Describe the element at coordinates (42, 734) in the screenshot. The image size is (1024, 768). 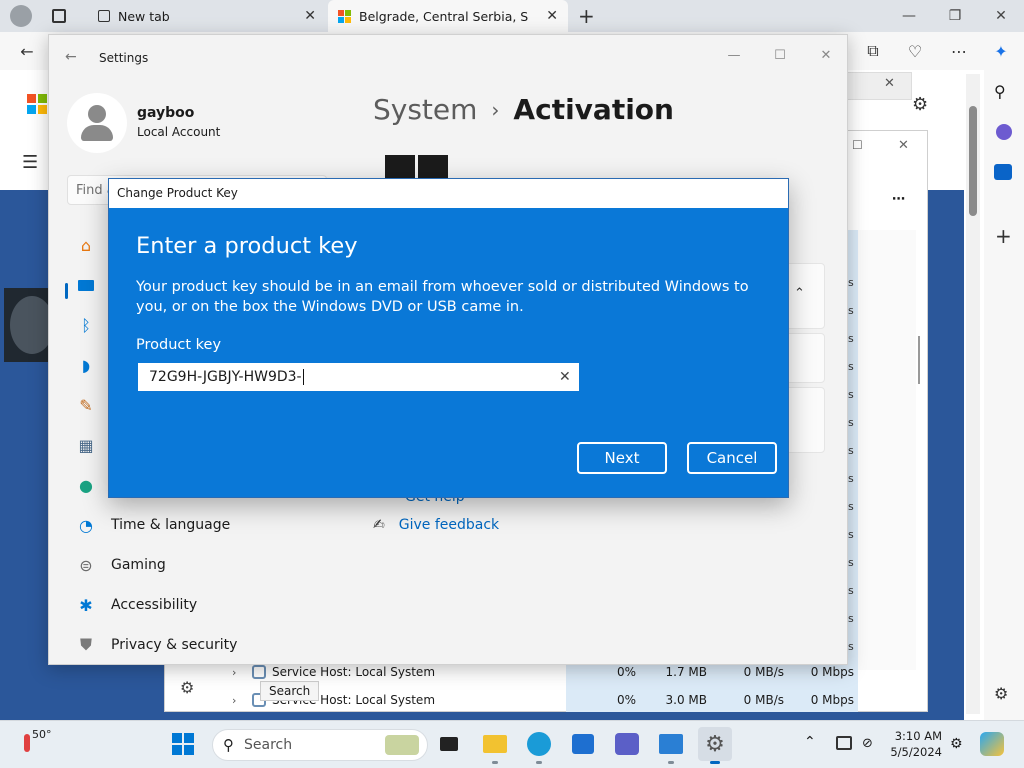
I see `weather-temperature: 50°` at that location.